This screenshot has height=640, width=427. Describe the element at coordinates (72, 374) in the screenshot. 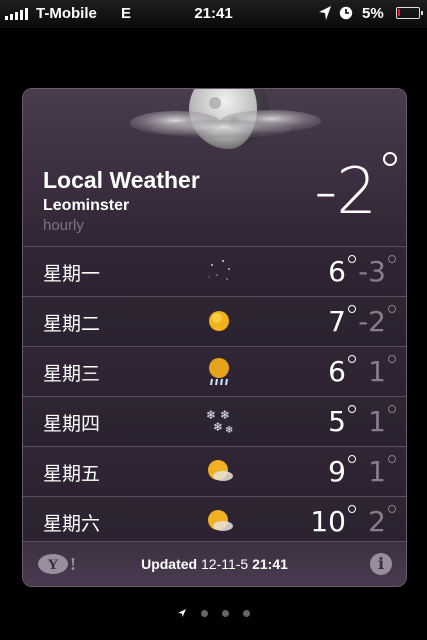

I see `forecast-day: 星期三` at that location.